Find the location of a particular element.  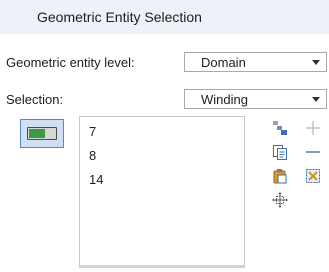

section-header: Geometric Entity Selection is located at coordinates (164, 17).